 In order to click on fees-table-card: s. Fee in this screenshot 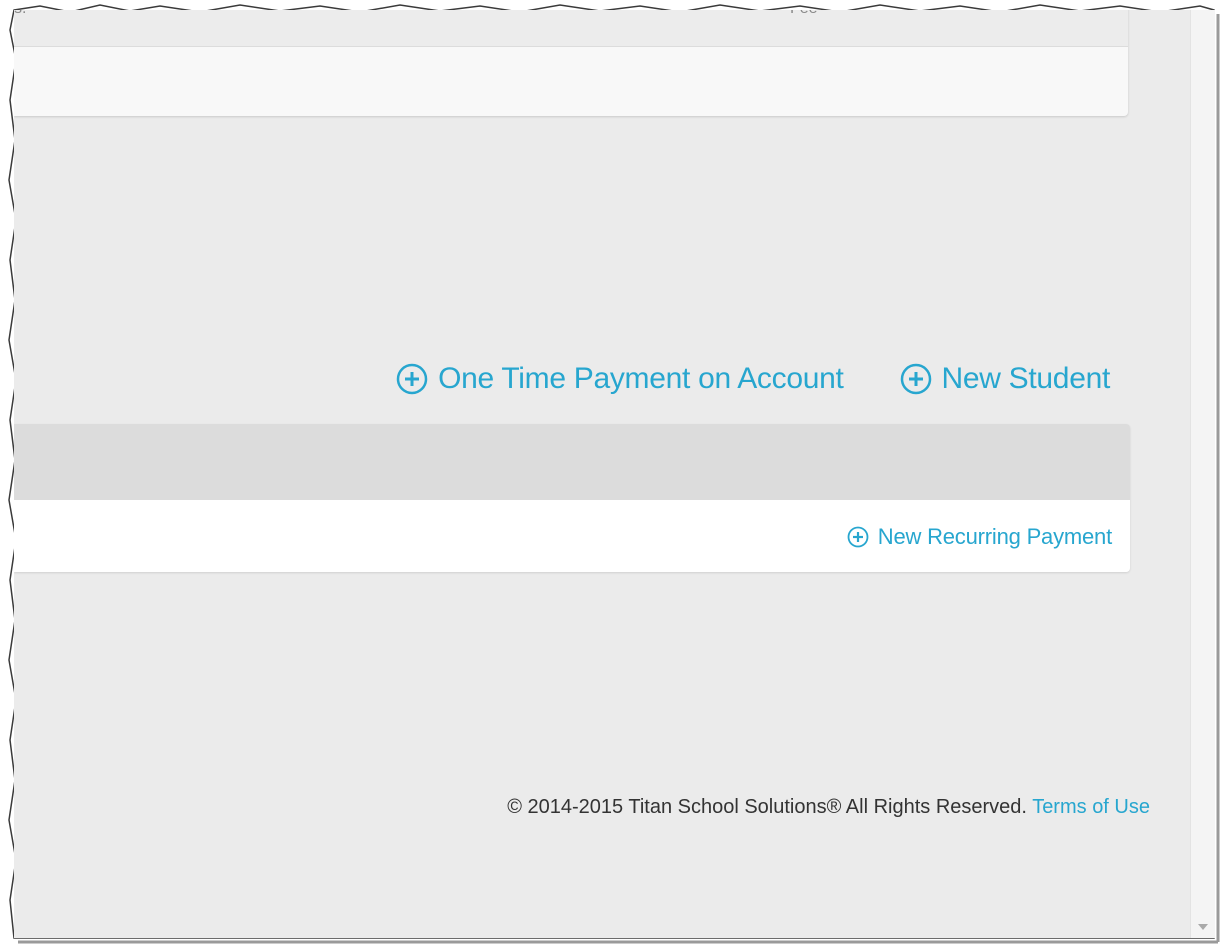, I will do `click(571, 63)`.